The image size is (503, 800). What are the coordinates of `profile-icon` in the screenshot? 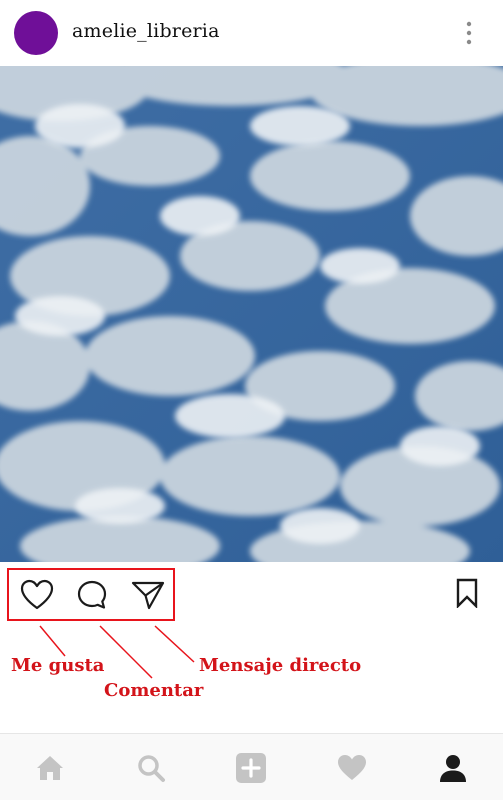 It's located at (453, 768).